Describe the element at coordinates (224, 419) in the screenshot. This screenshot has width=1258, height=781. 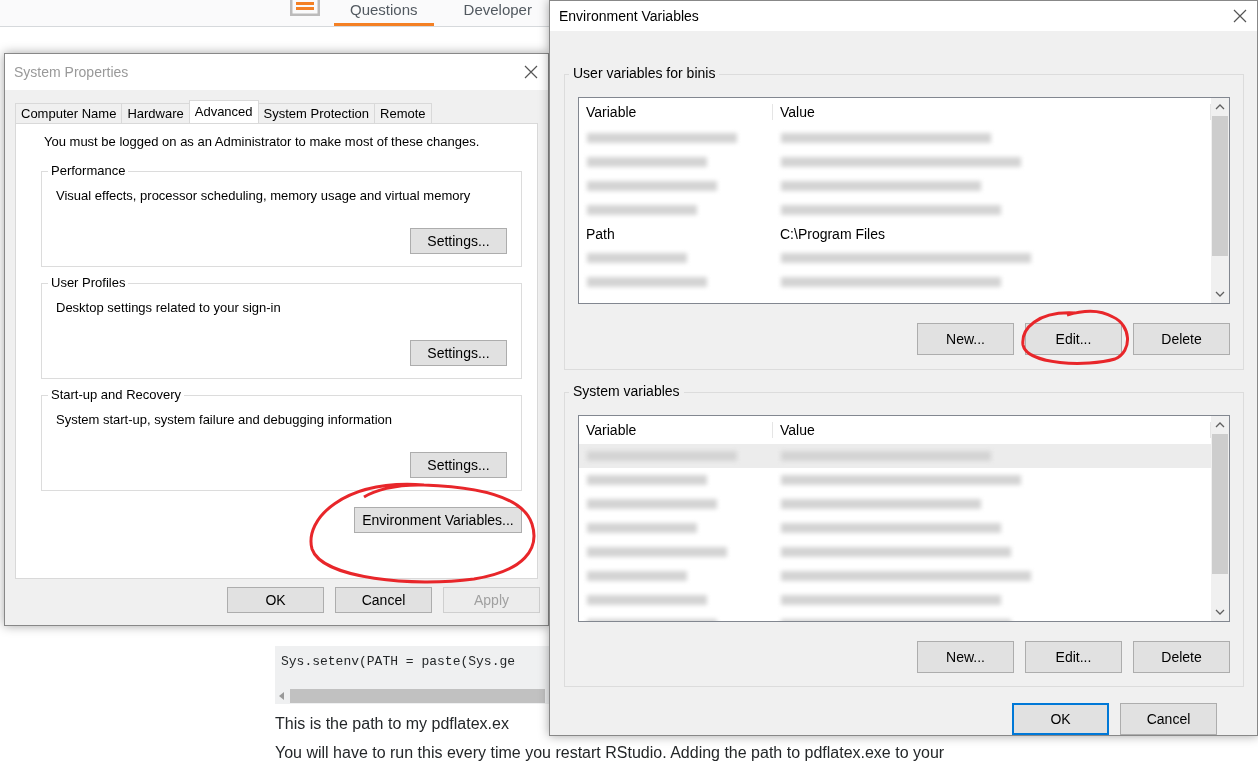
I see `group-description: System start-up, system failure and debugging information` at that location.